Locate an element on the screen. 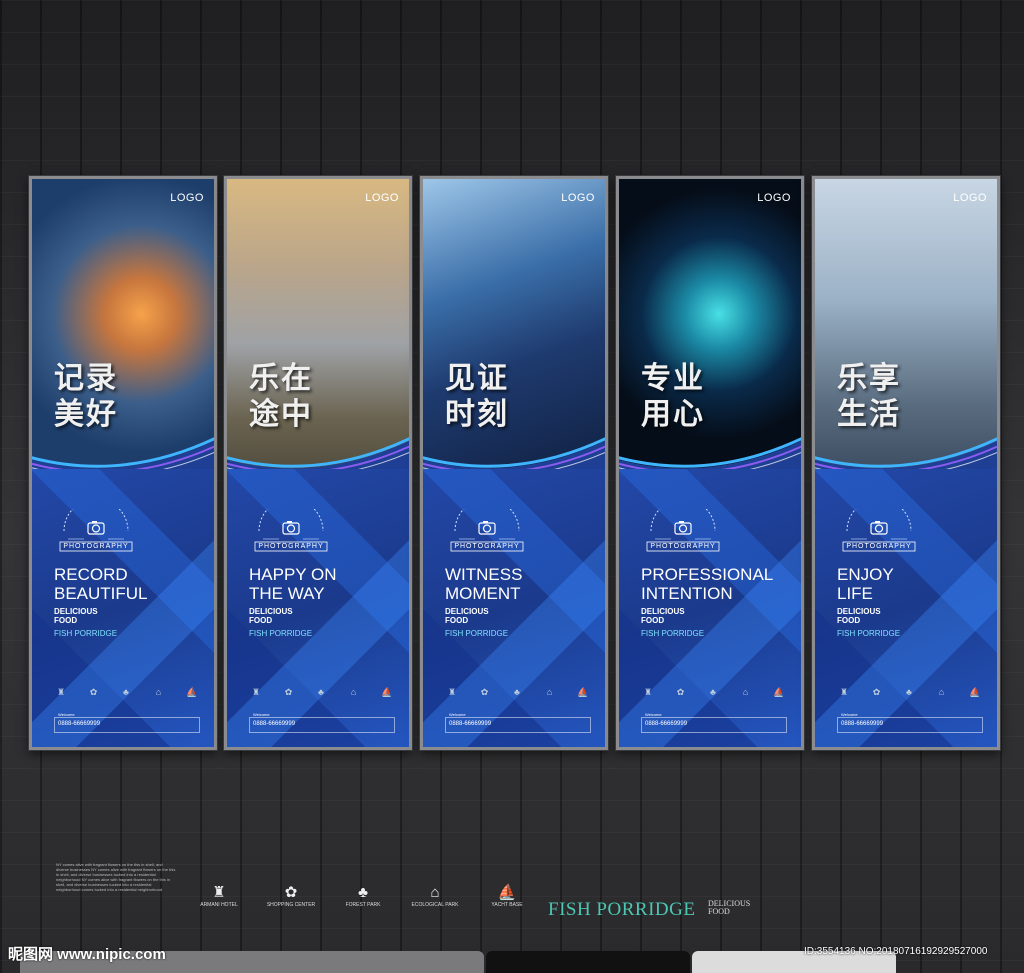 The image size is (1024, 973). brand-food: FOOD is located at coordinates (719, 911).